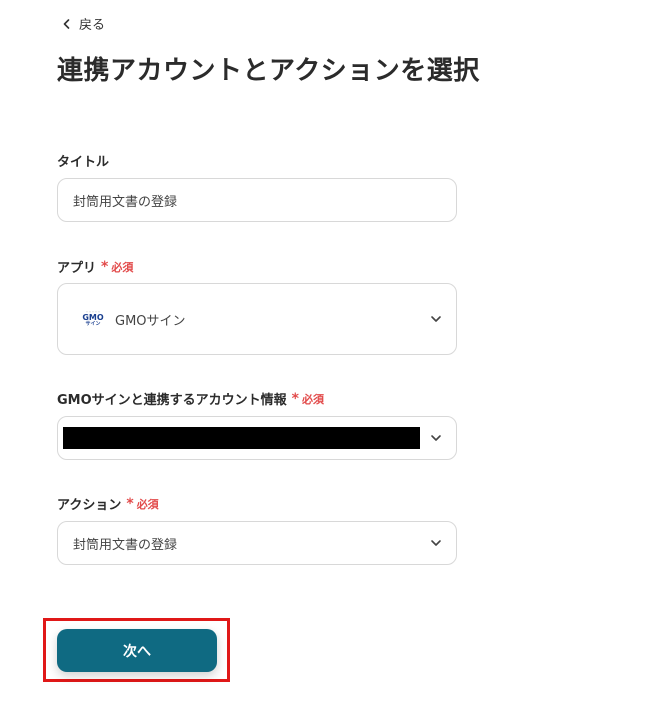 This screenshot has height=707, width=647. What do you see at coordinates (77, 268) in the screenshot?
I see `app-label-text: アプリ` at bounding box center [77, 268].